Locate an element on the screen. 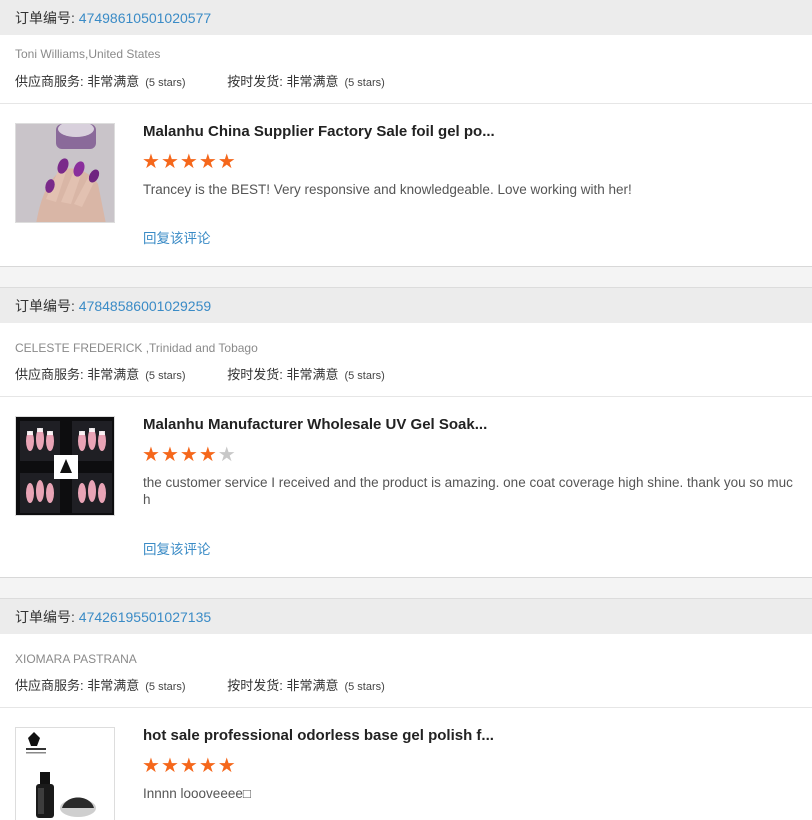 This screenshot has height=820, width=812. nail-polish-hand-image is located at coordinates (65, 173).